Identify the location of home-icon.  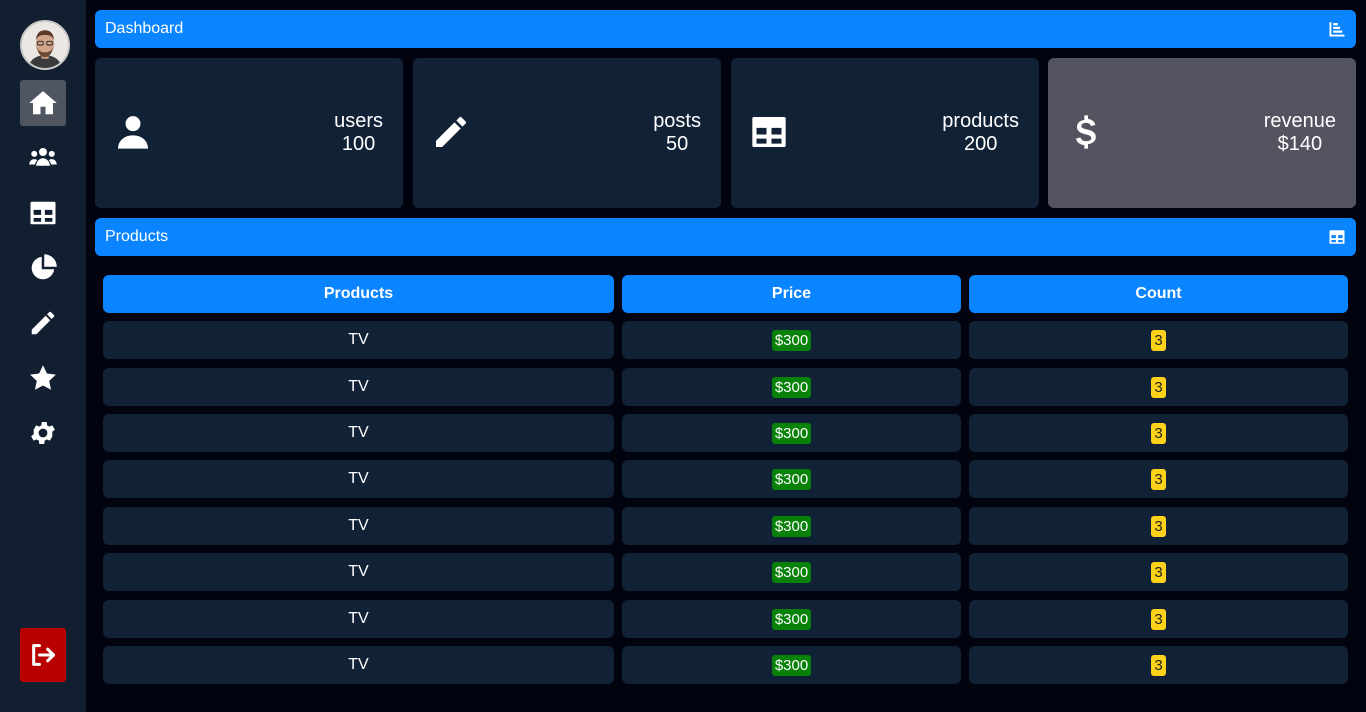
(43, 103).